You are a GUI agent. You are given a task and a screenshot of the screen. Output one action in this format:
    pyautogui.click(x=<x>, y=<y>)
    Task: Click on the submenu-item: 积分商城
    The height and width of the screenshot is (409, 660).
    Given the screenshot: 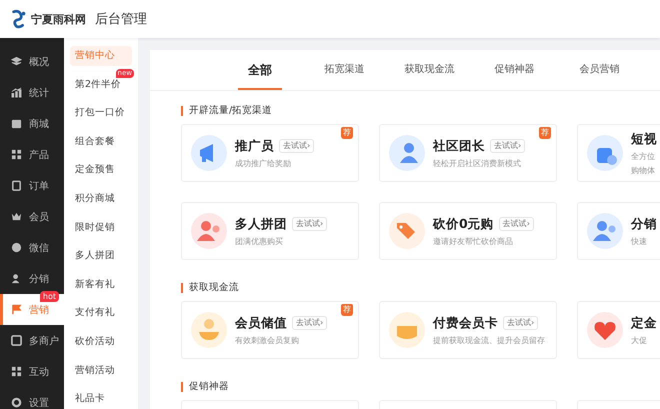 What is the action you would take?
    pyautogui.click(x=101, y=198)
    